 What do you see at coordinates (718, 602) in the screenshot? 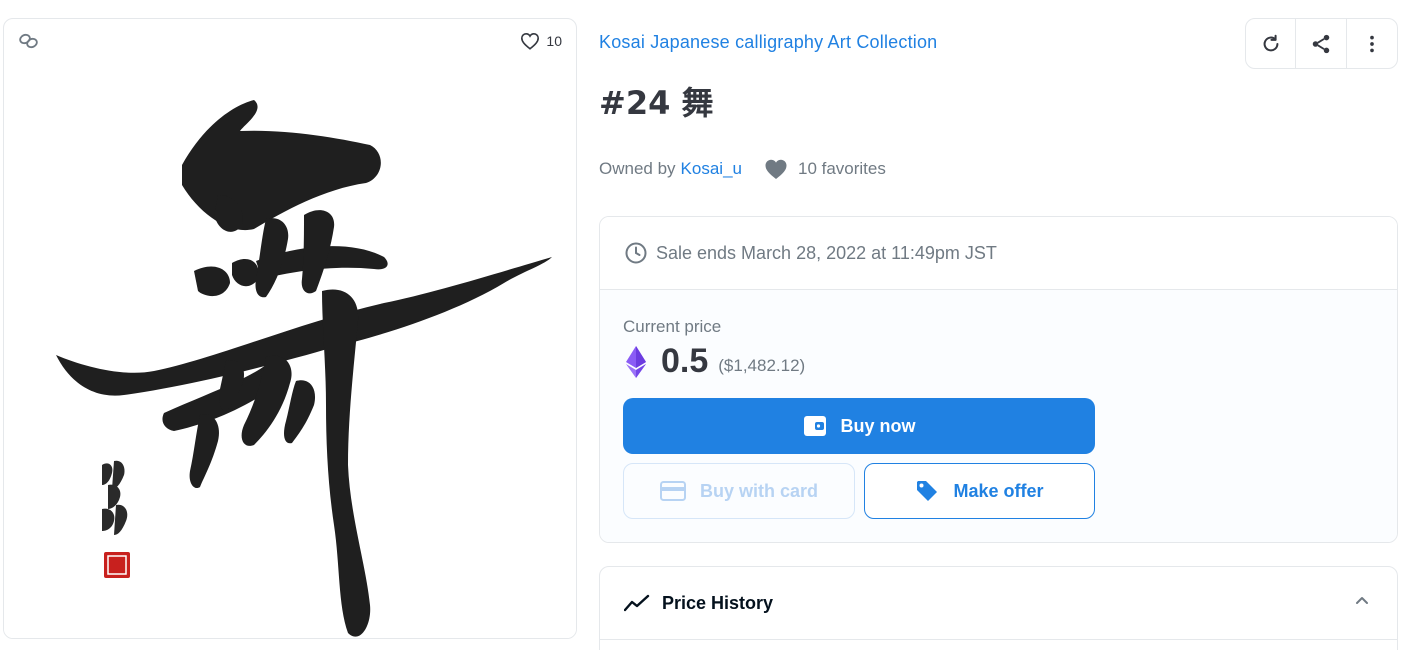
I see `price-history-title: Price History` at bounding box center [718, 602].